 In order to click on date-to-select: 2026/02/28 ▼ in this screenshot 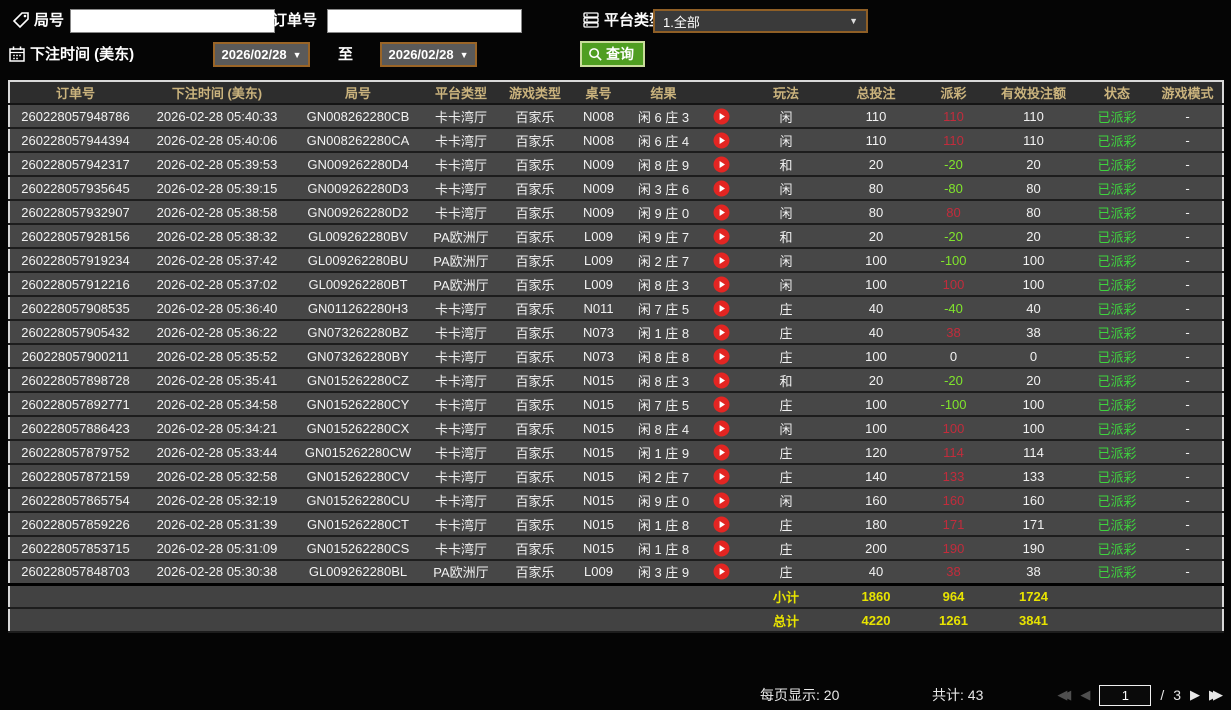, I will do `click(428, 54)`.